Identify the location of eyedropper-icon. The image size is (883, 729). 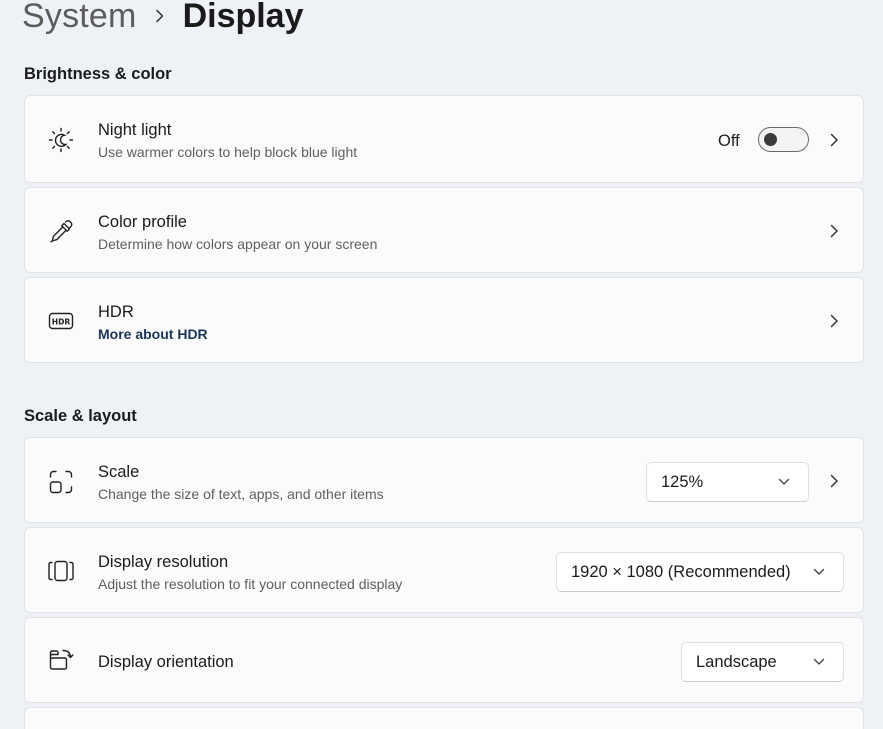
(61, 232).